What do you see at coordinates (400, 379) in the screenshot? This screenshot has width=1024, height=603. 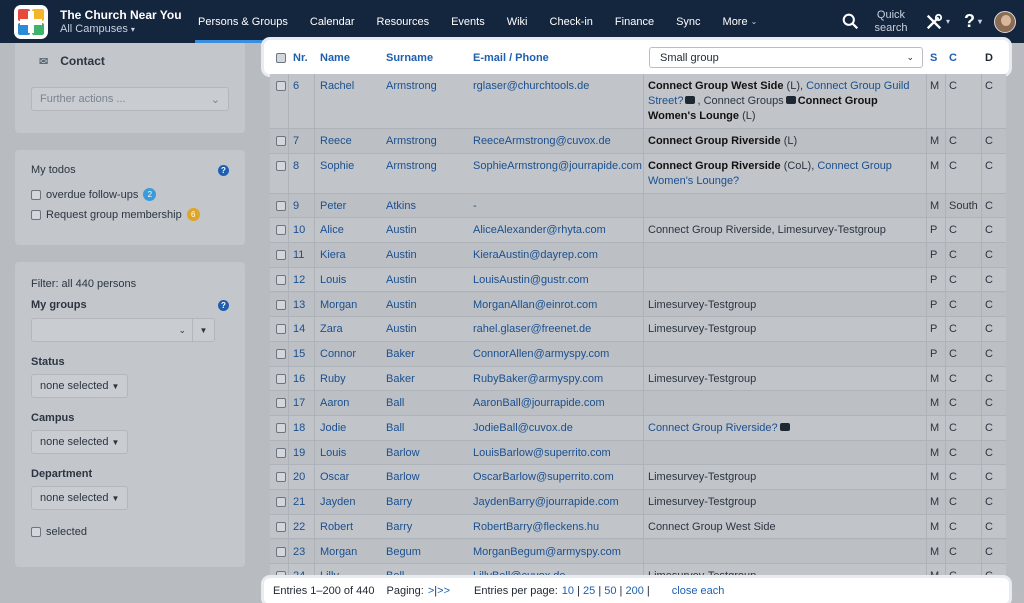 I see `row-surname: Baker` at bounding box center [400, 379].